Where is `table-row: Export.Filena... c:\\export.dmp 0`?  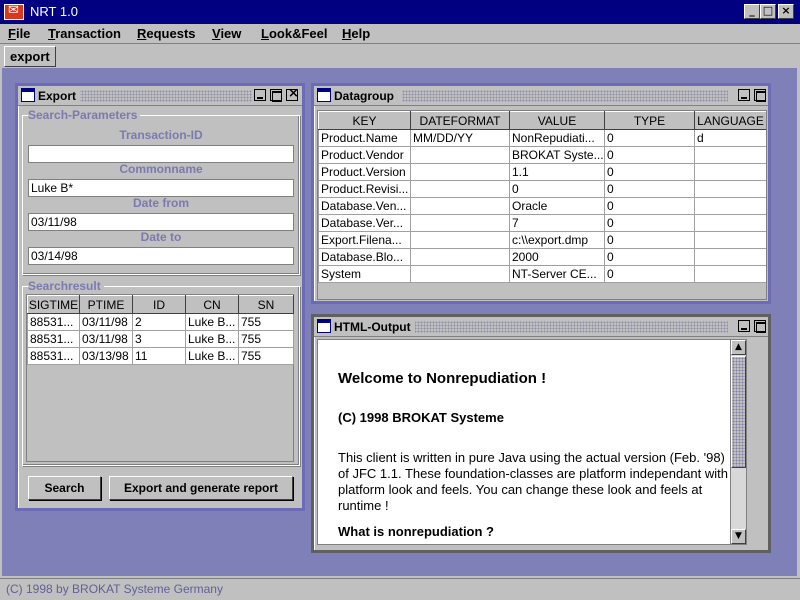 table-row: Export.Filena... c:\\export.dmp 0 is located at coordinates (542, 240).